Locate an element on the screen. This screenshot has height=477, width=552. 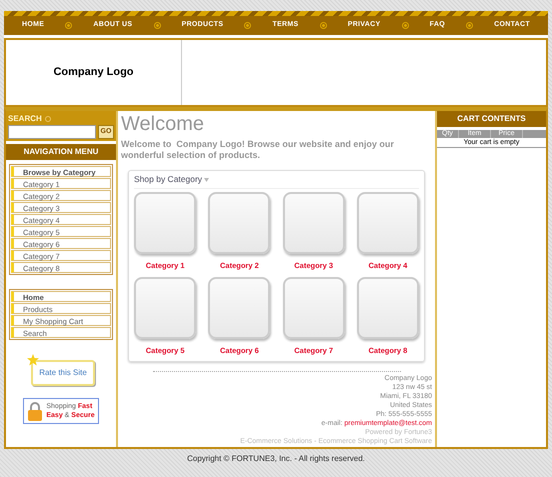
search-field is located at coordinates (52, 132).